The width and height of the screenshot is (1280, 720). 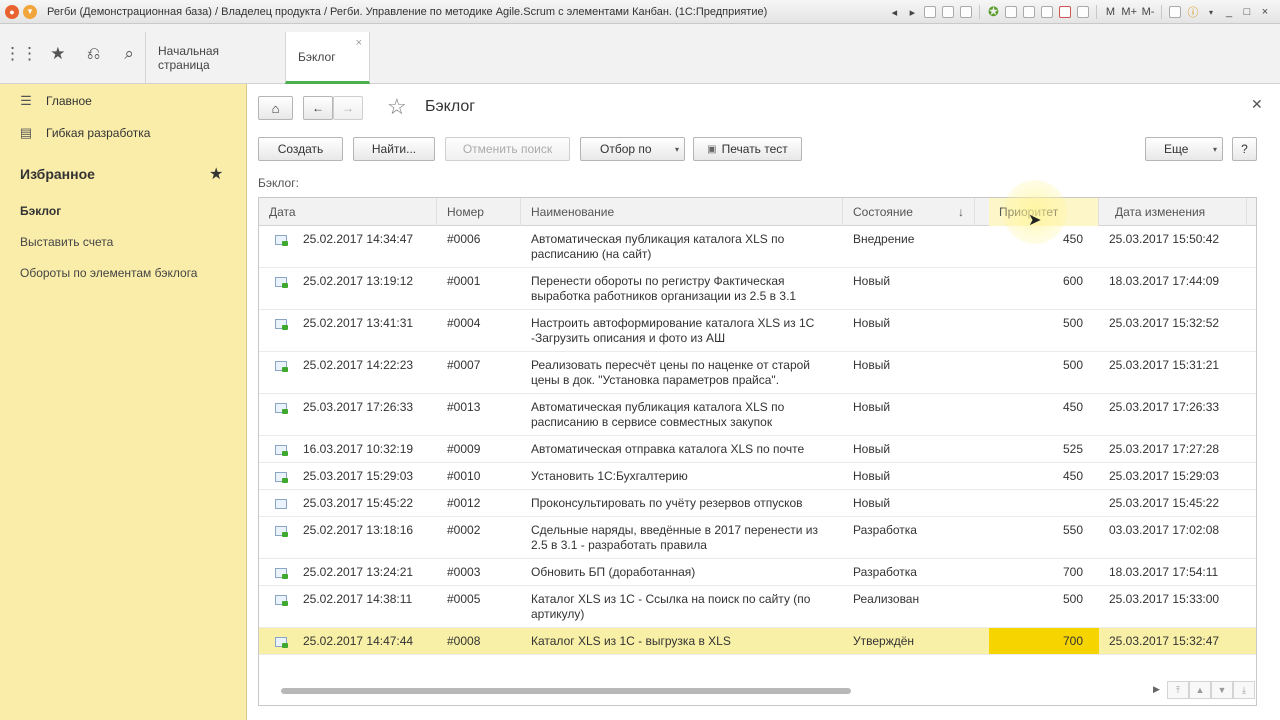 I want to click on add-to-favorites-star-icon: ☆, so click(x=397, y=107).